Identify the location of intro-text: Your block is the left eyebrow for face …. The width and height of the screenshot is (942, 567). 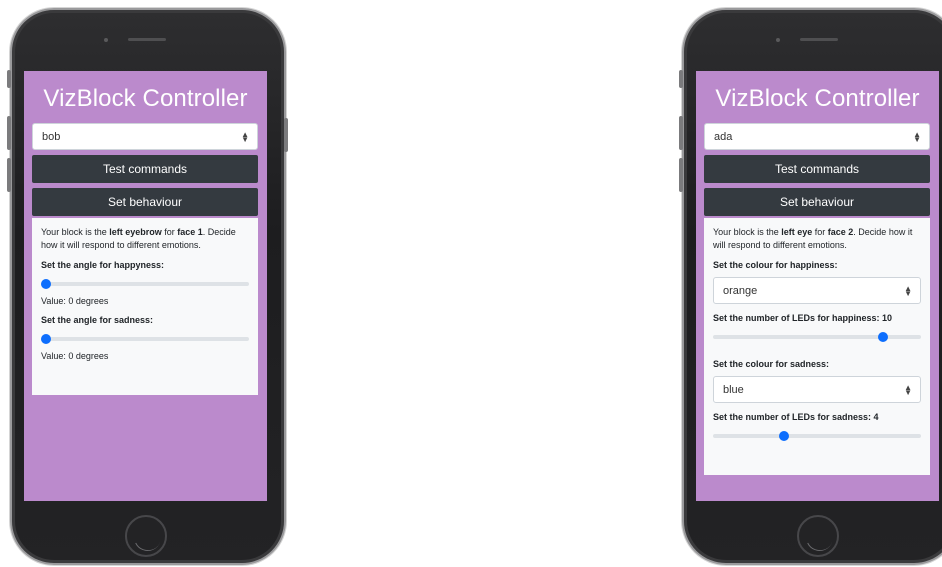
(138, 238).